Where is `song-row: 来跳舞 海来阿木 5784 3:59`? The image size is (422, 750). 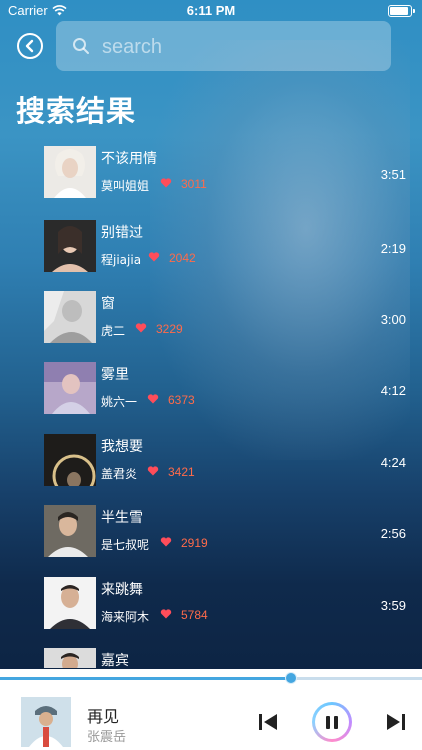 song-row: 来跳舞 海来阿木 5784 3:59 is located at coordinates (211, 607).